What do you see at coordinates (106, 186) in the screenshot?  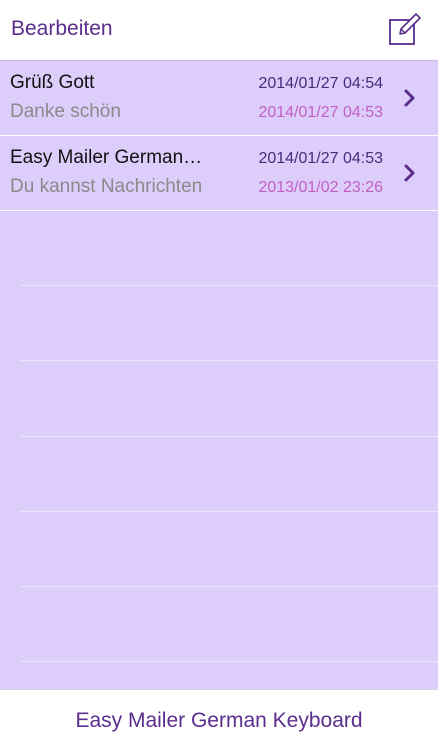 I see `message-subtitle: Du kannst Nachrichten` at bounding box center [106, 186].